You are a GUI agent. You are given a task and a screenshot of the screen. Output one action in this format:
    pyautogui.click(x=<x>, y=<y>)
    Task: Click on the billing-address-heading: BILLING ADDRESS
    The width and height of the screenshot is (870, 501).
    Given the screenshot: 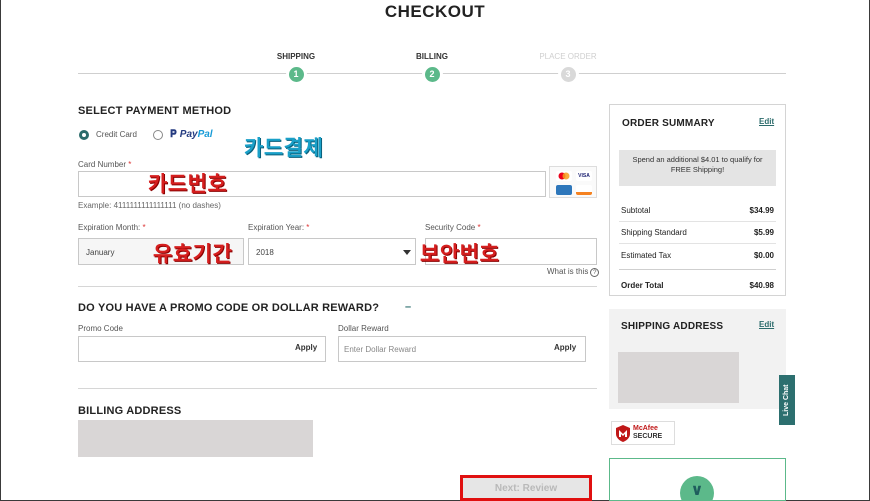 What is the action you would take?
    pyautogui.click(x=130, y=411)
    